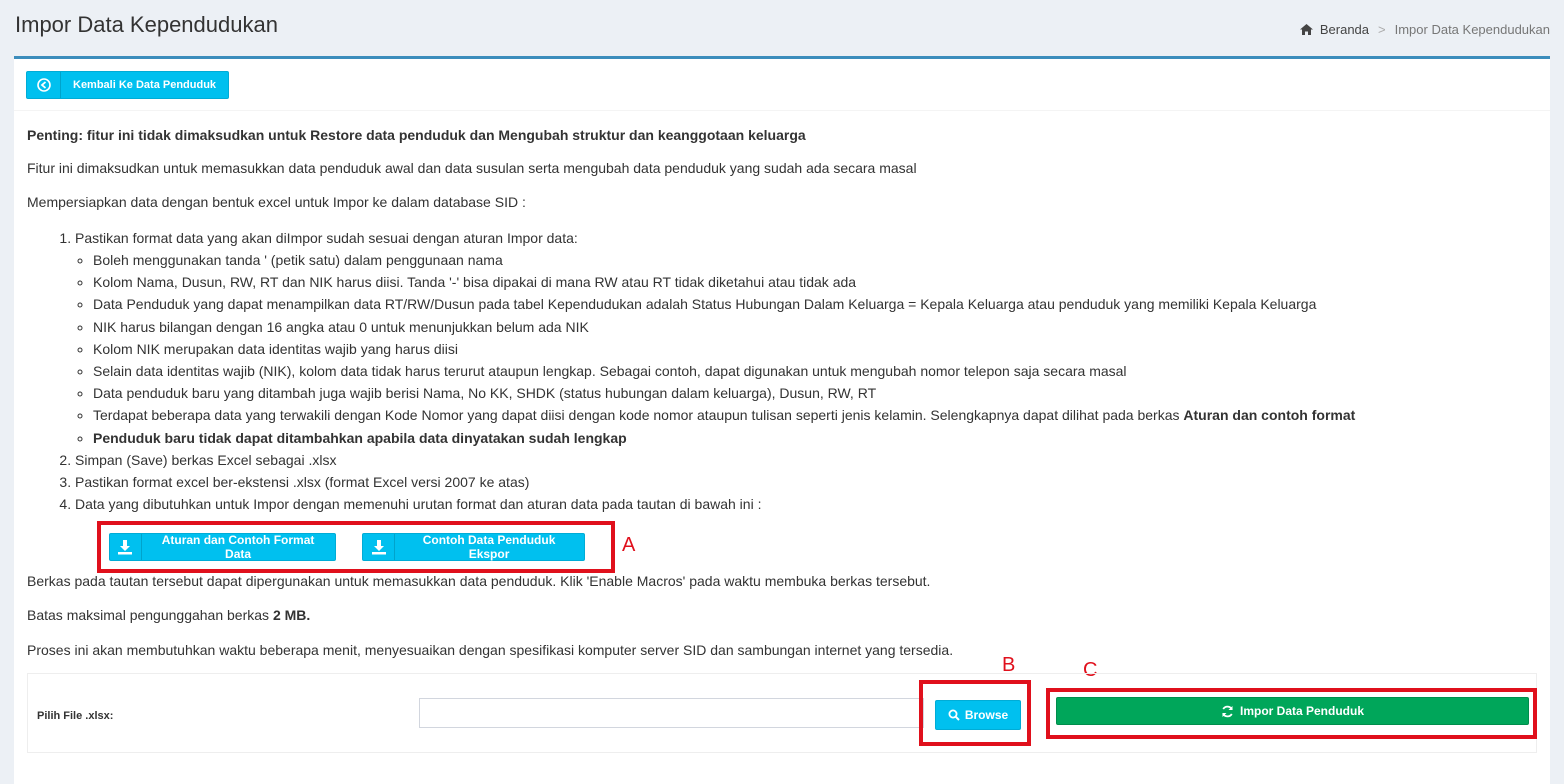 The image size is (1564, 784). What do you see at coordinates (238, 547) in the screenshot?
I see `download-format-label: Aturan dan Contoh Format Data` at bounding box center [238, 547].